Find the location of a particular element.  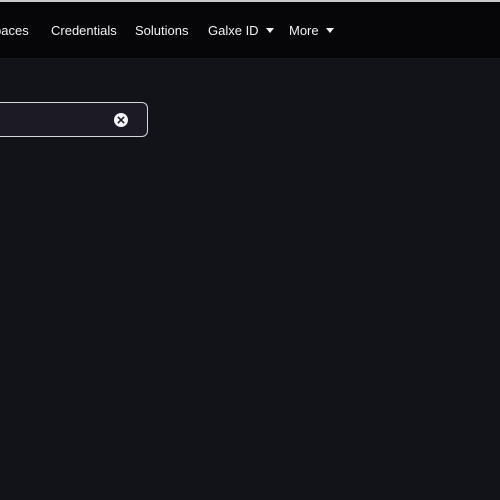

search-box is located at coordinates (74, 120).